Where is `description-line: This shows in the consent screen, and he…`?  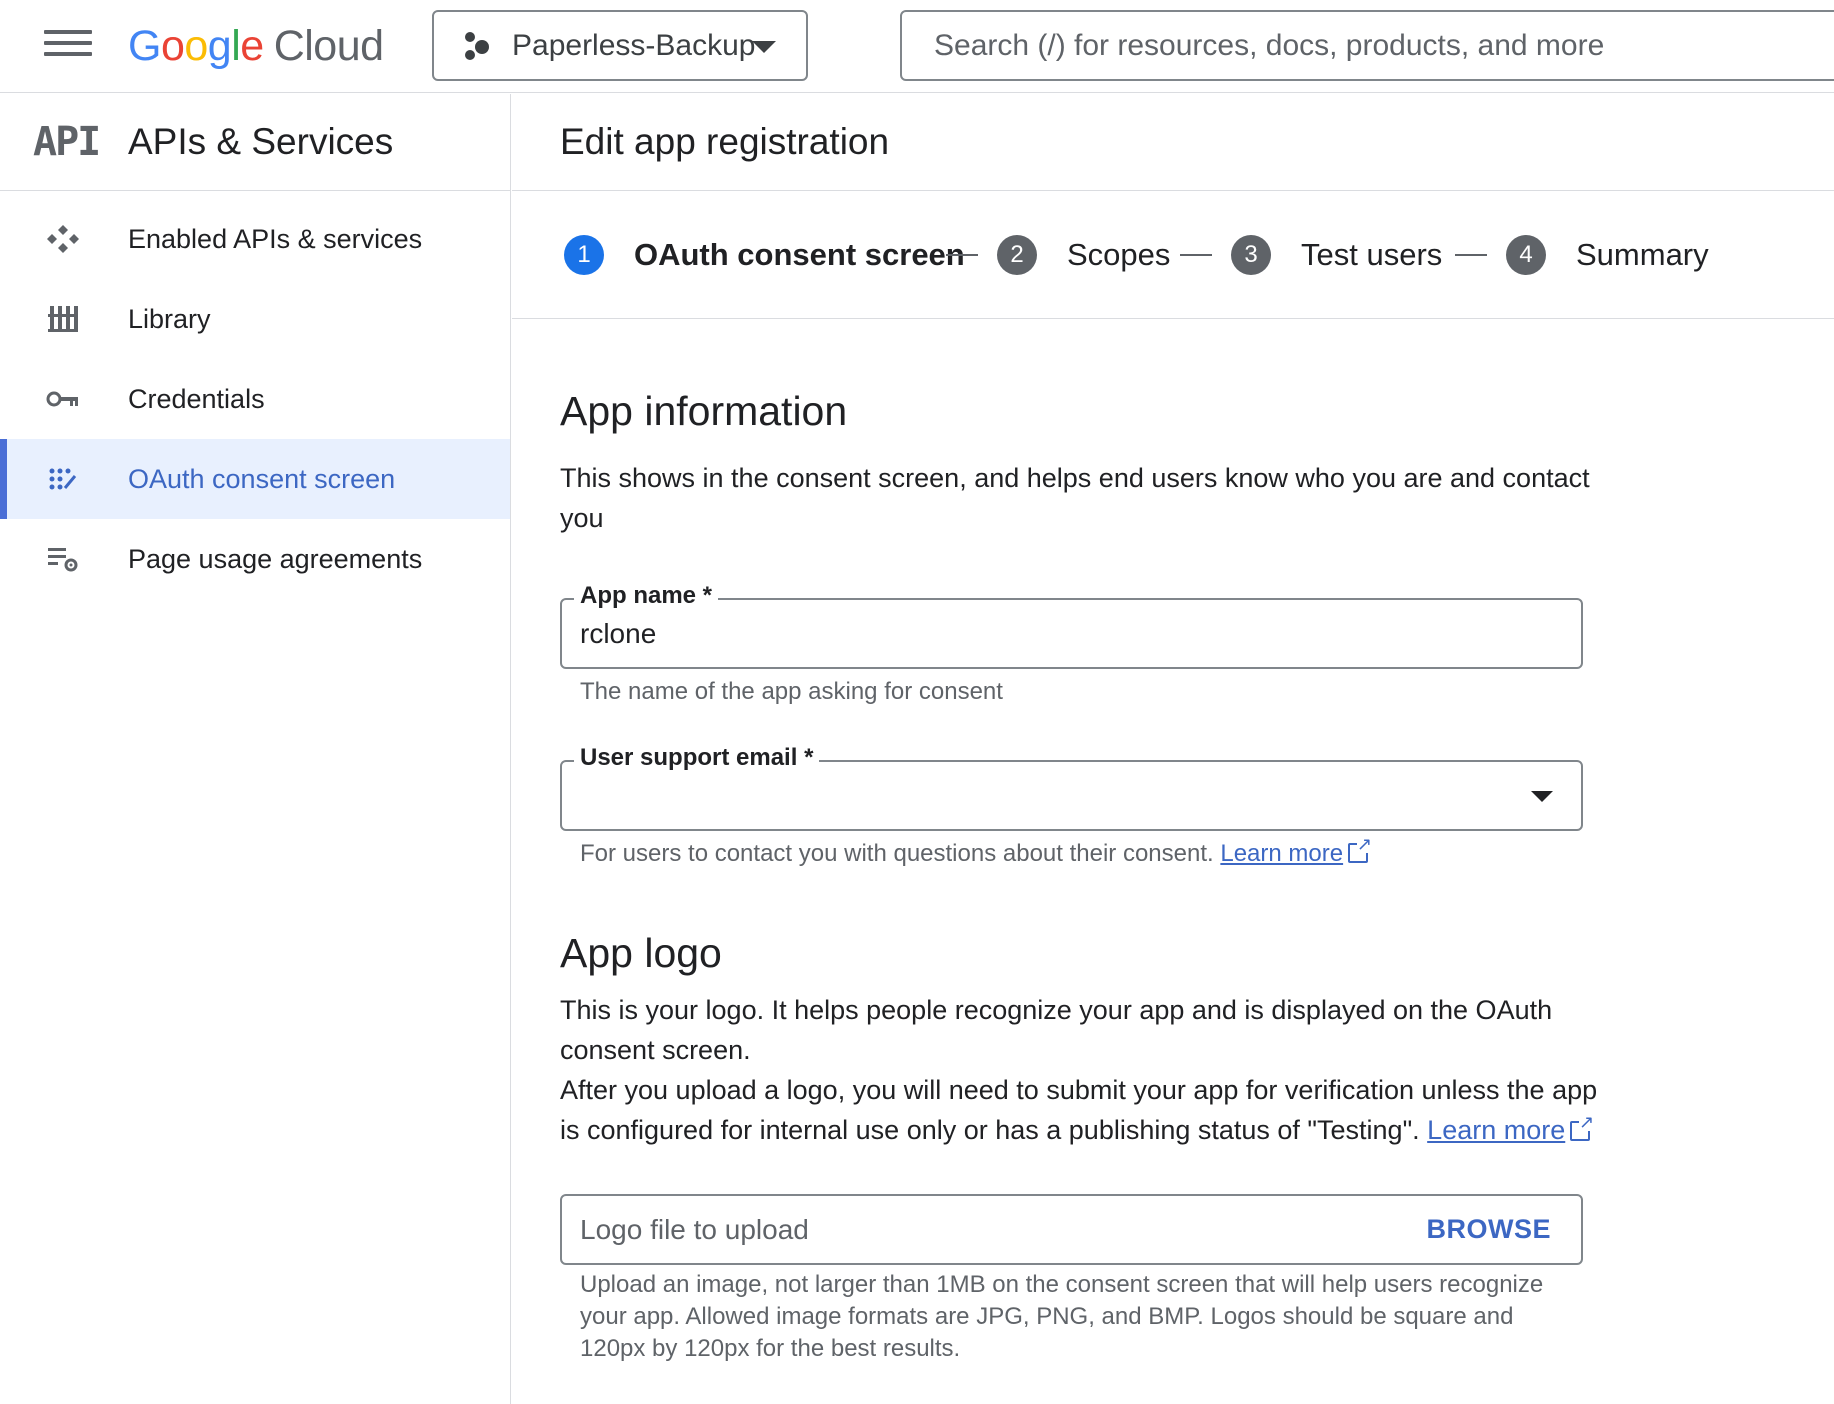 description-line: This shows in the consent screen, and he… is located at coordinates (1075, 478).